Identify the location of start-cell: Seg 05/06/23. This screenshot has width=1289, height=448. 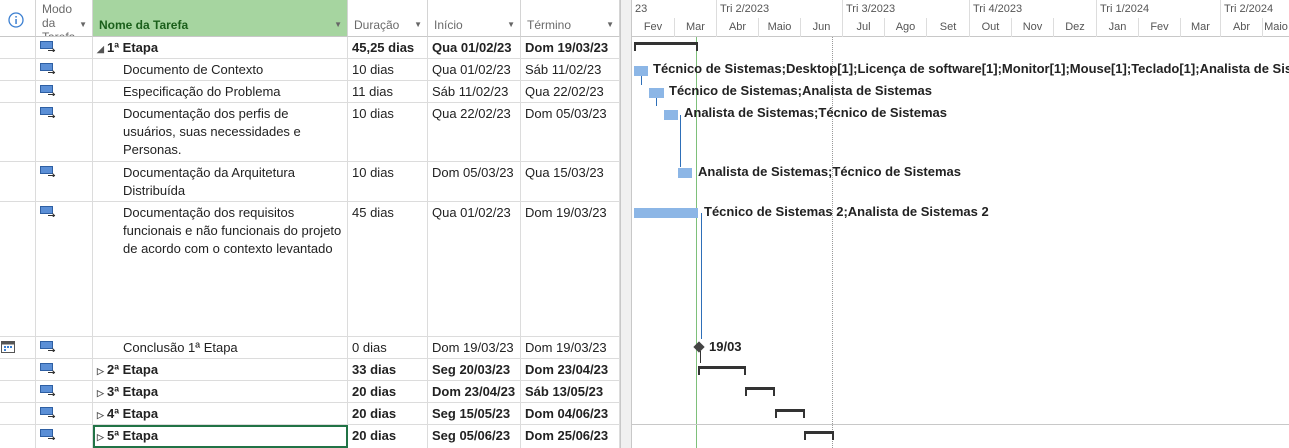
(474, 436).